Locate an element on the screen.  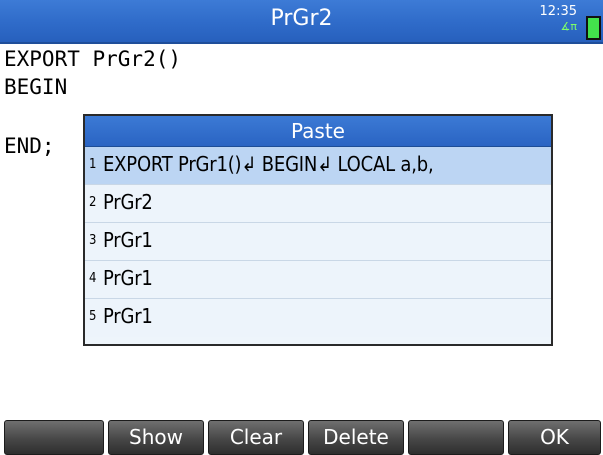
softkey-bar: Show Clear Delete OK is located at coordinates (301, 437).